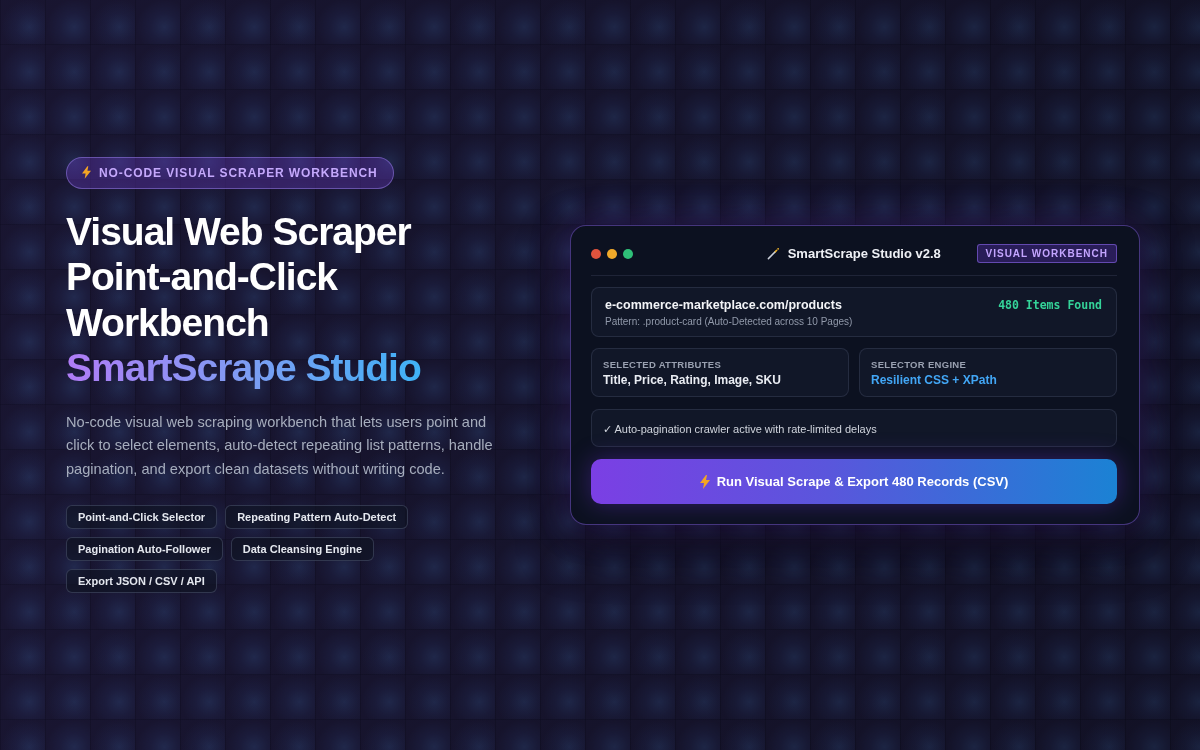 This screenshot has height=750, width=1200. Describe the element at coordinates (729, 321) in the screenshot. I see `pattern-text: Pattern: .product-card (Auto-Detected across 10 Pages)` at that location.